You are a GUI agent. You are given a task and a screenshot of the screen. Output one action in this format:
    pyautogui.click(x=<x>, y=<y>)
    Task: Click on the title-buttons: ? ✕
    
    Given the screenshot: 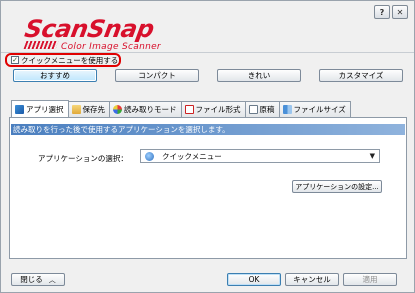 What is the action you would take?
    pyautogui.click(x=391, y=12)
    